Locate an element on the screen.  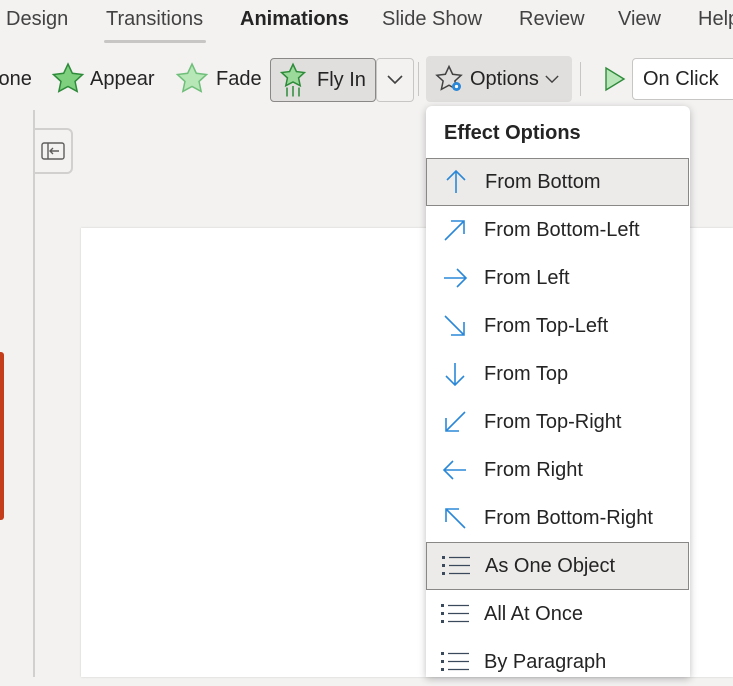
arrow-down-left-icon is located at coordinates (455, 421).